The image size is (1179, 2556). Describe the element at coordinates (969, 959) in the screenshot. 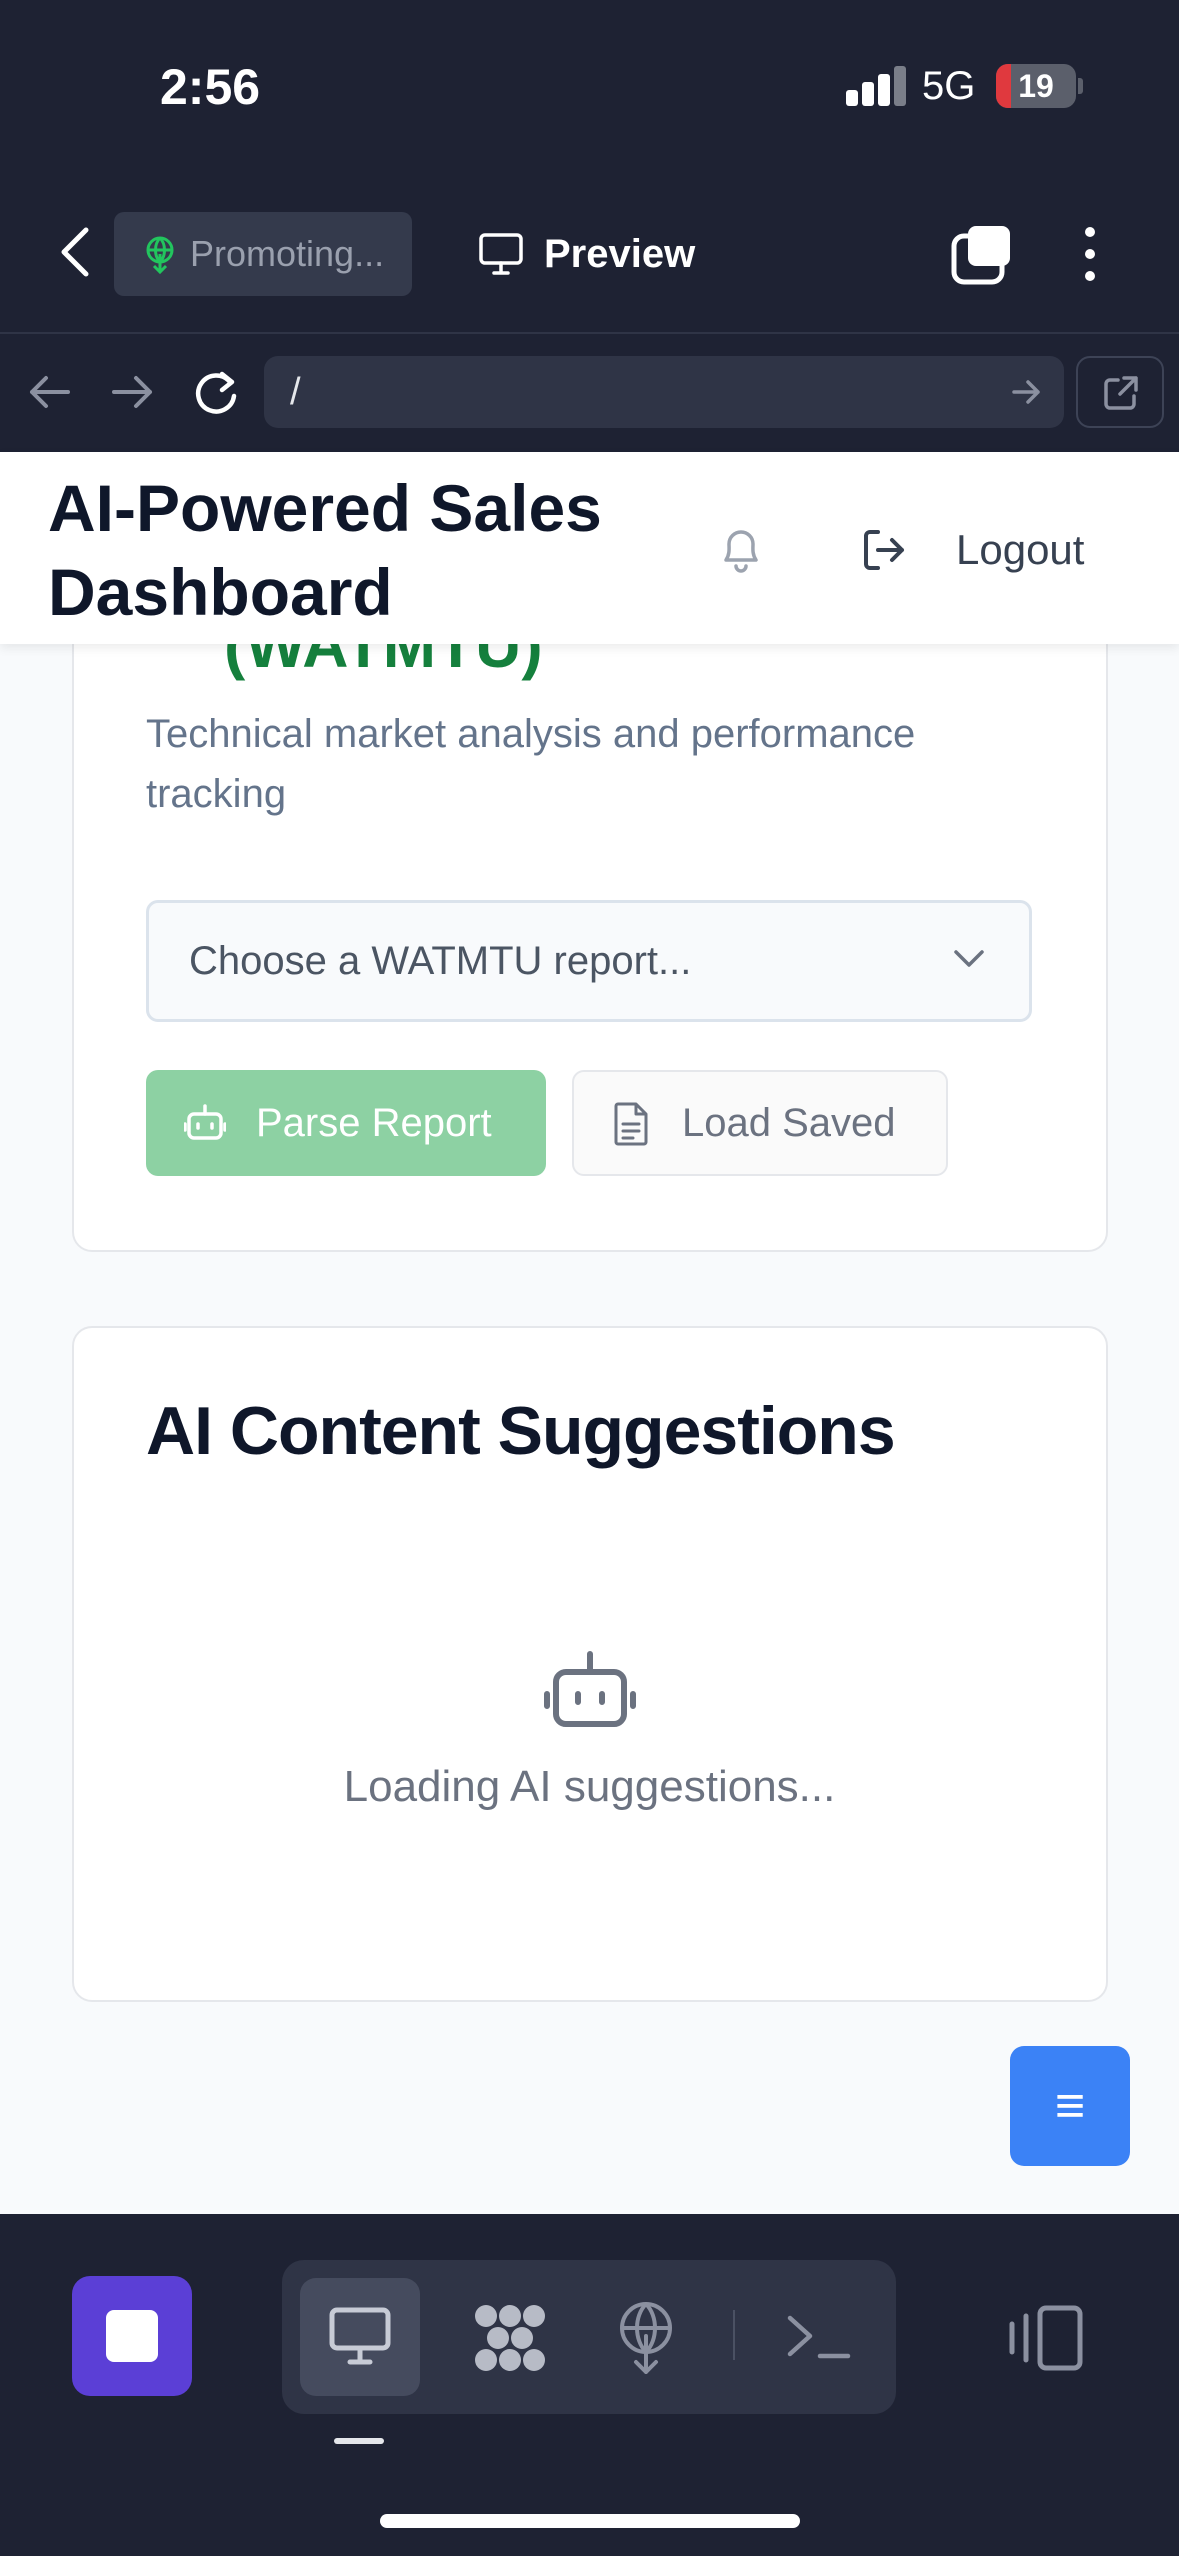

I see `chevron-down-icon` at that location.